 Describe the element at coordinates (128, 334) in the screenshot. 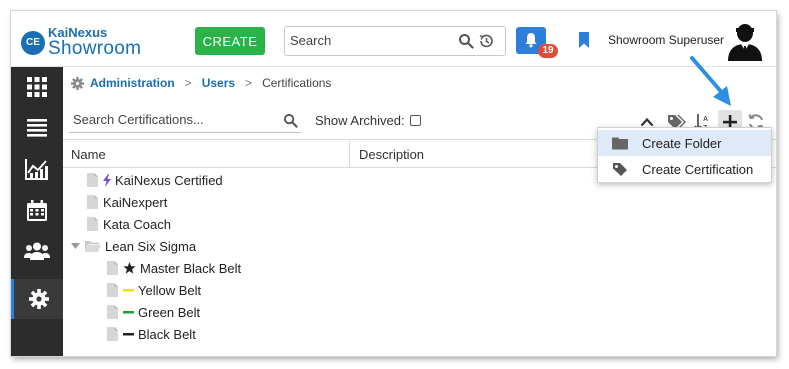

I see `black-belt-icon` at that location.